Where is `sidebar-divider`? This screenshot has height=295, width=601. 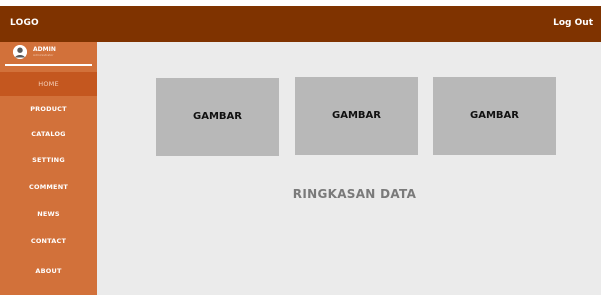 sidebar-divider is located at coordinates (48, 65).